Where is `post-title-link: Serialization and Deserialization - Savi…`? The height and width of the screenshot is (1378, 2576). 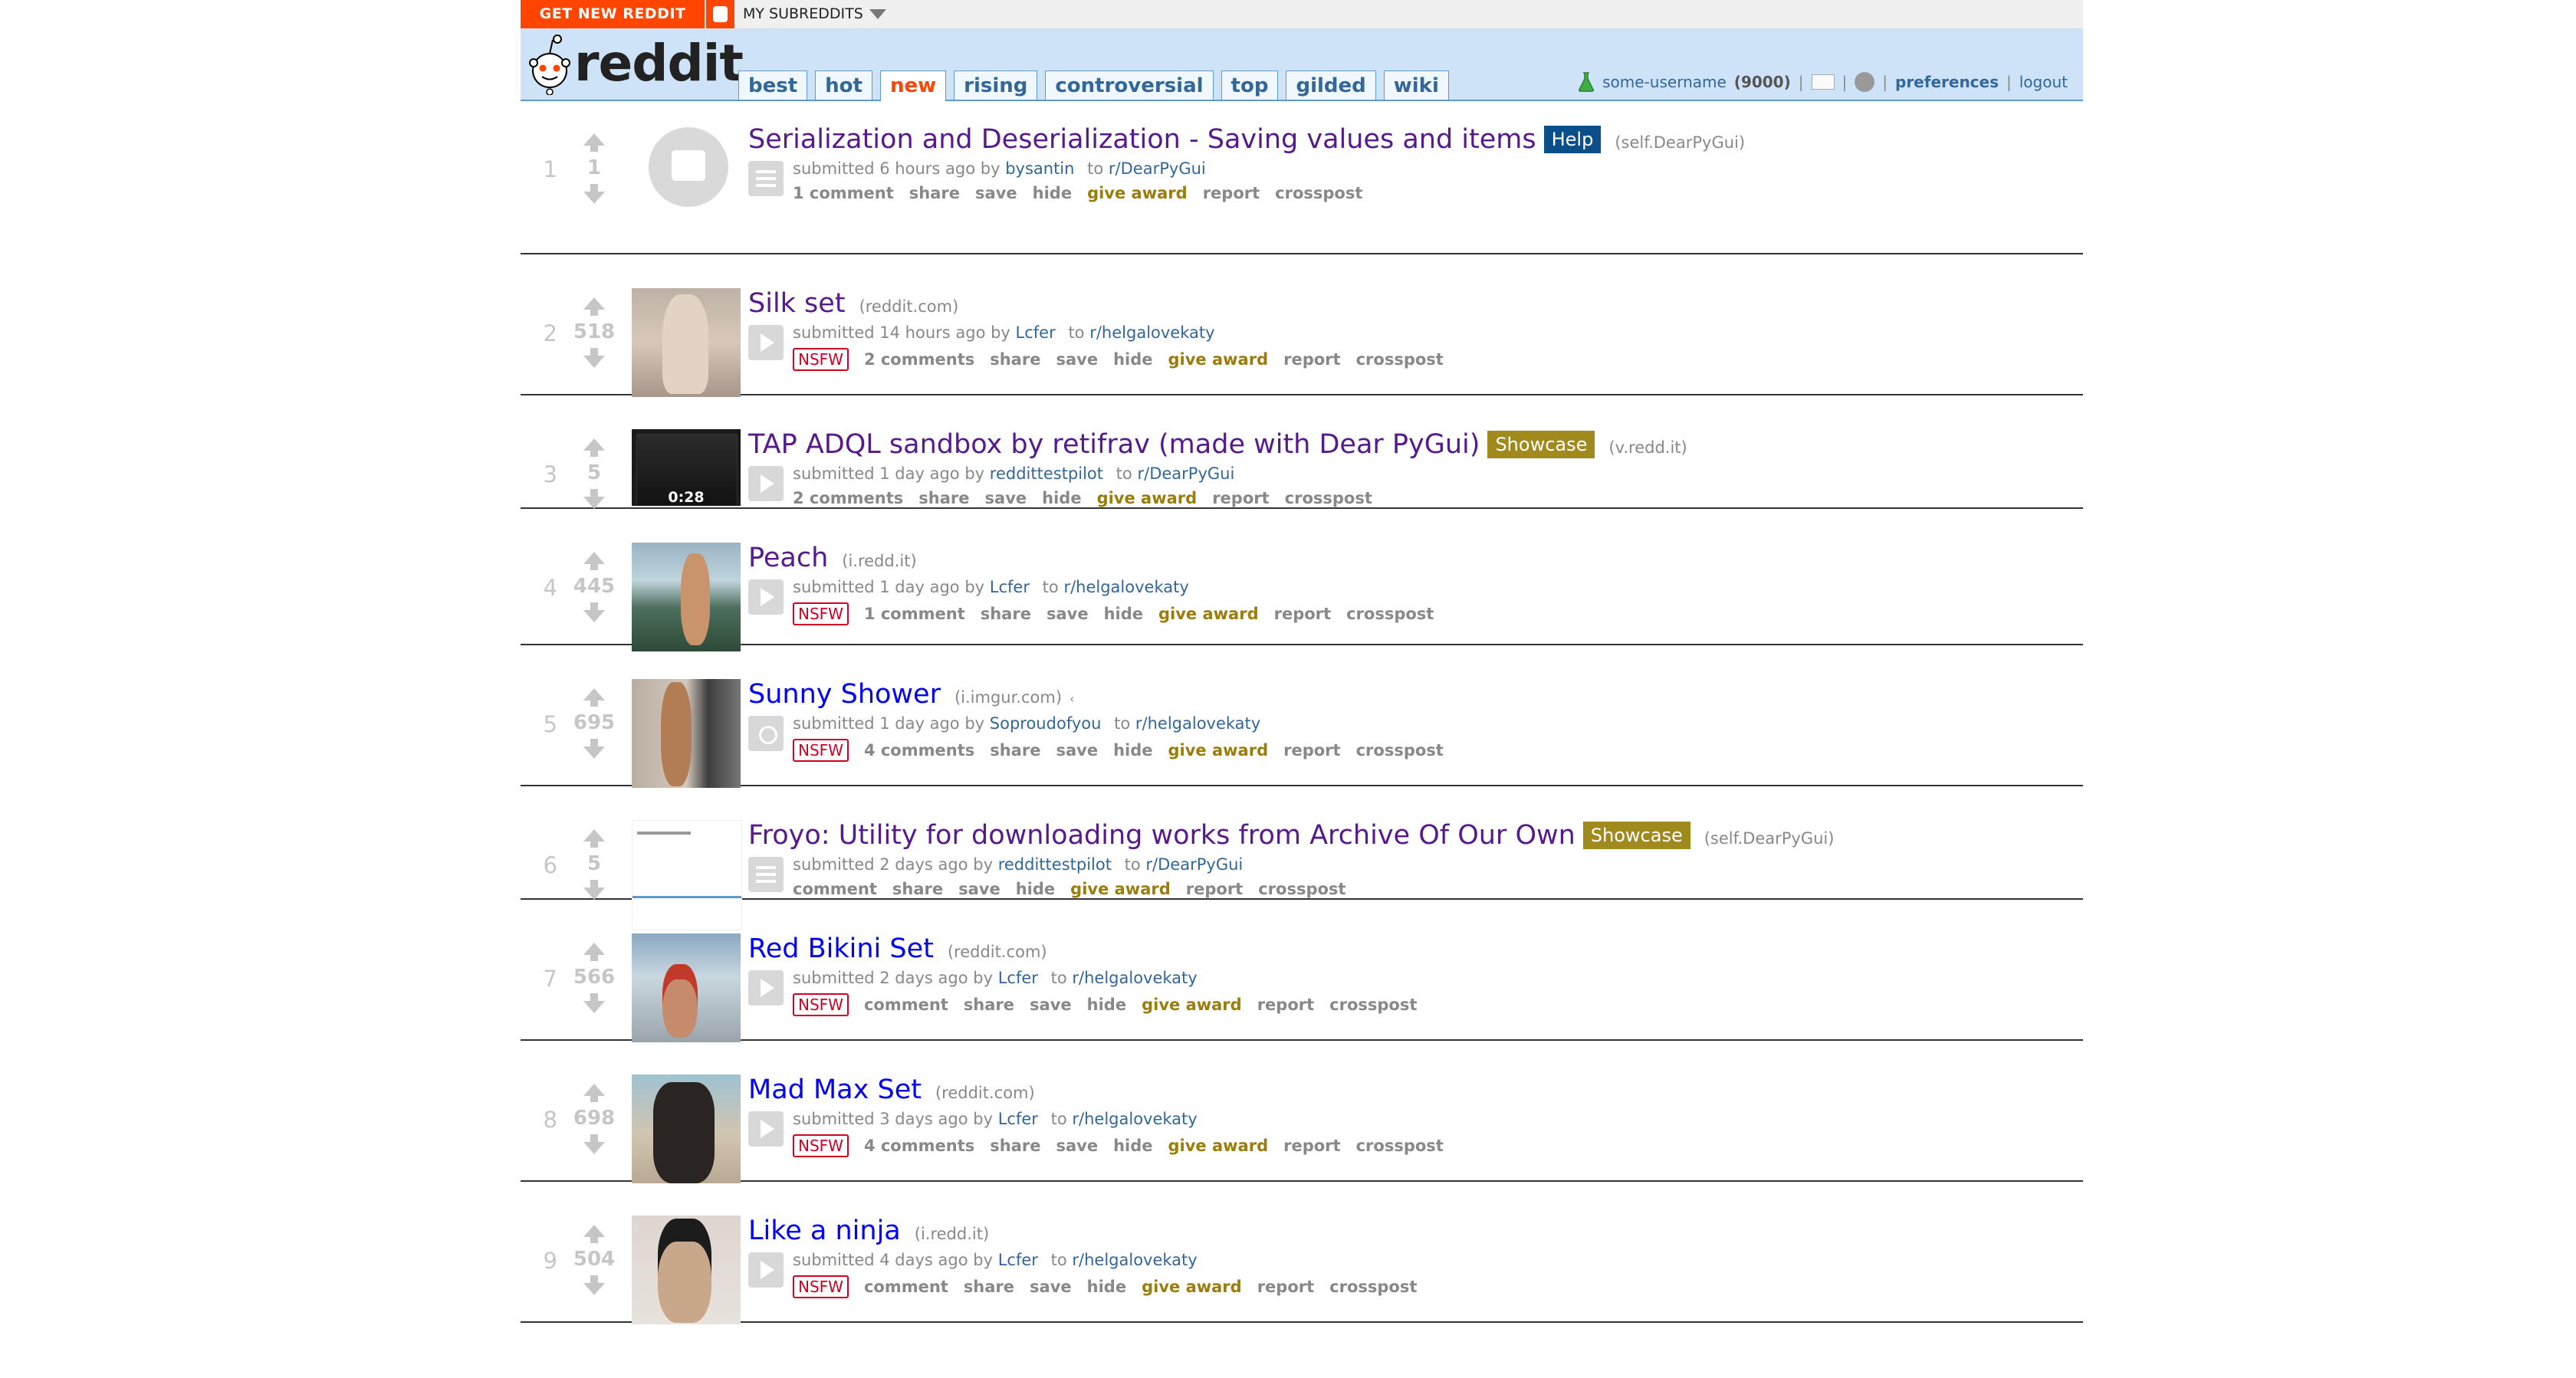
post-title-link: Serialization and Deserialization - Savi… is located at coordinates (1142, 139).